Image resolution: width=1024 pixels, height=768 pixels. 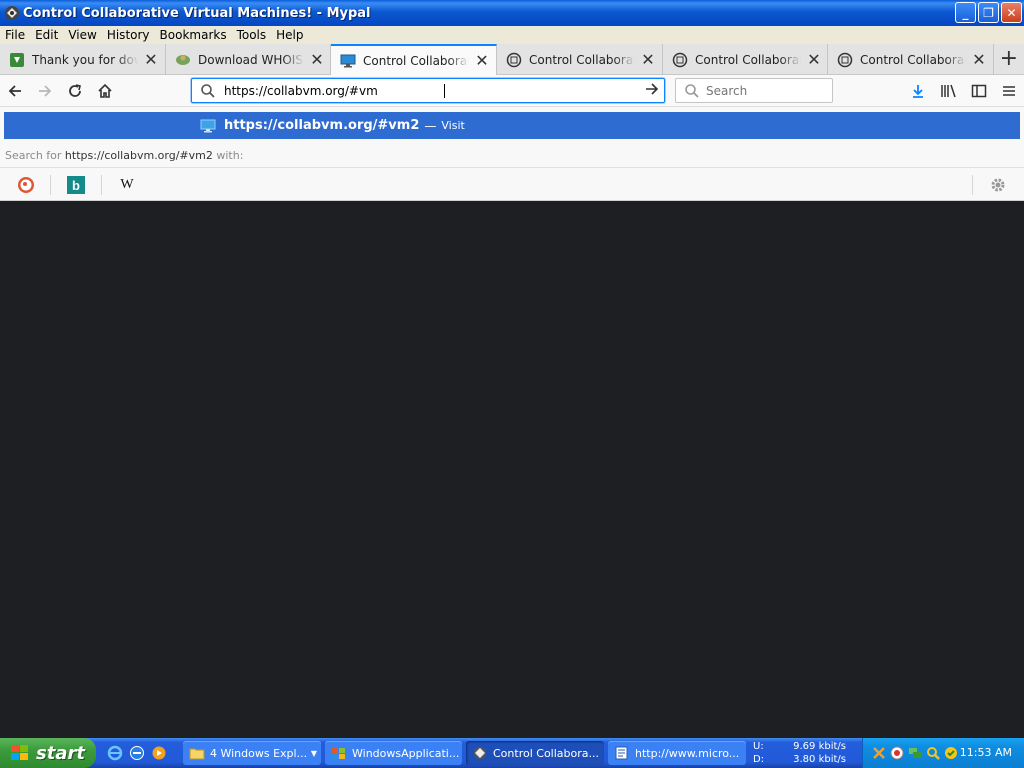 What do you see at coordinates (46, 35) in the screenshot?
I see `menu-edit: Edit` at bounding box center [46, 35].